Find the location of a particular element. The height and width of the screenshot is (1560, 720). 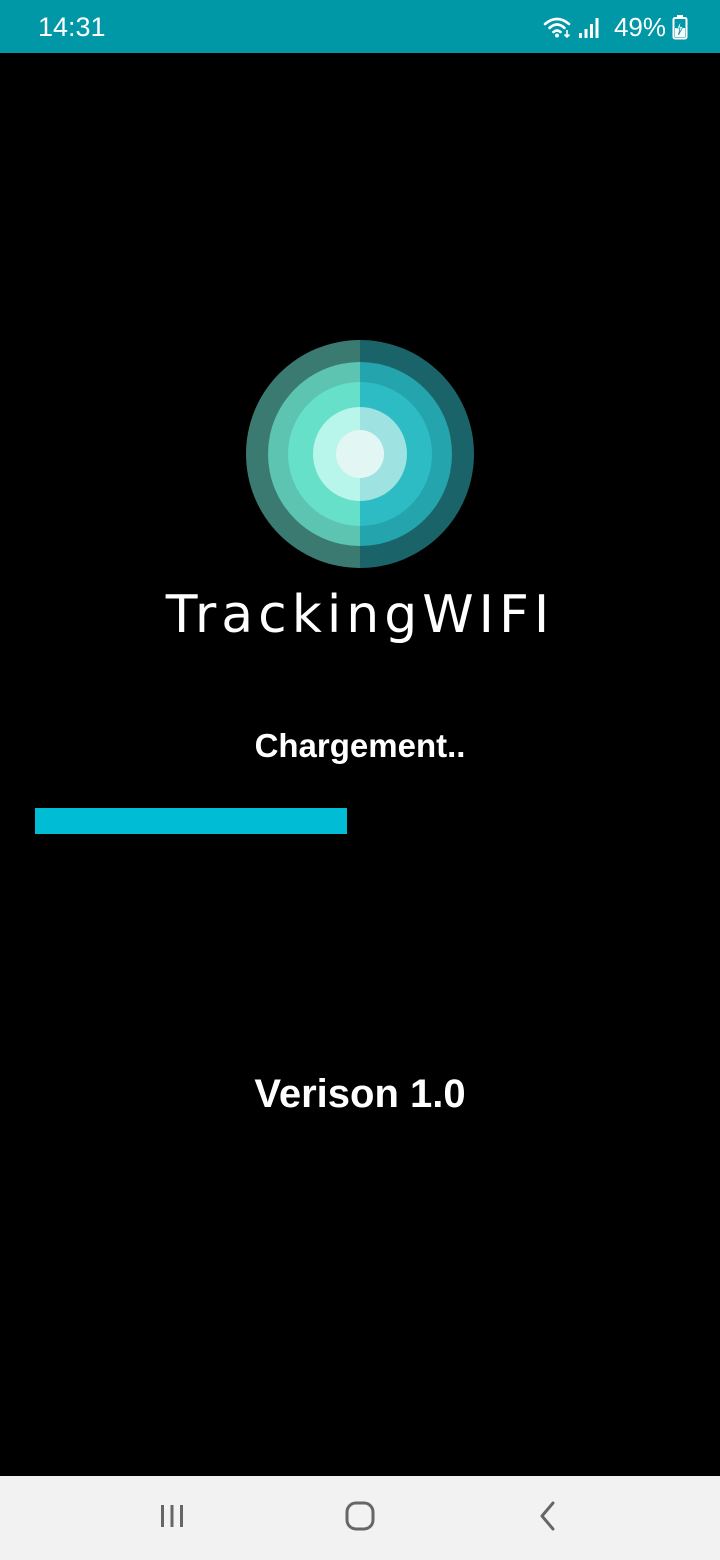

navigation-bar is located at coordinates (360, 1518).